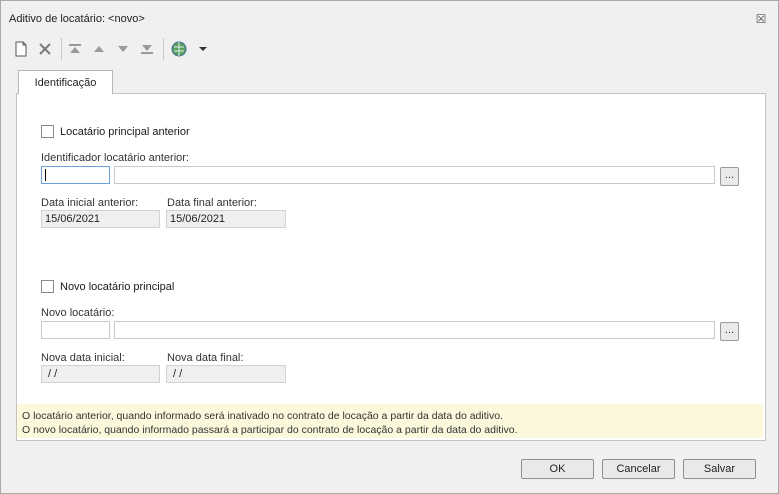 The height and width of the screenshot is (494, 779). What do you see at coordinates (179, 49) in the screenshot?
I see `globe-icon` at bounding box center [179, 49].